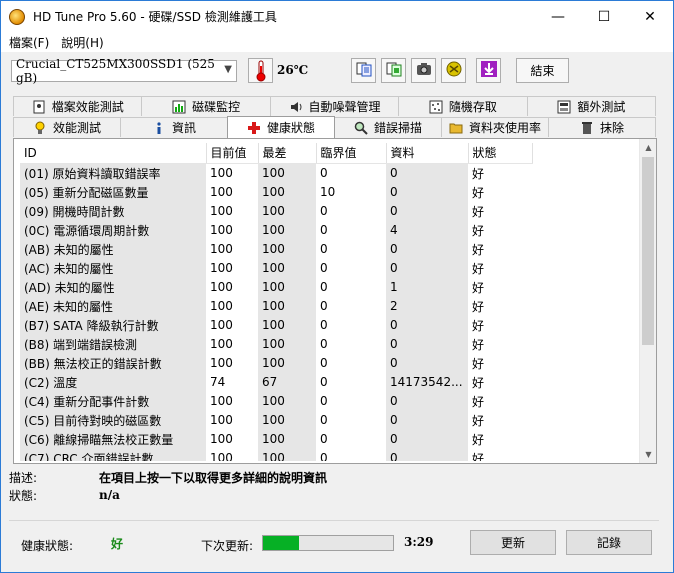 This screenshot has height=573, width=674. I want to click on random-access-icon, so click(436, 107).